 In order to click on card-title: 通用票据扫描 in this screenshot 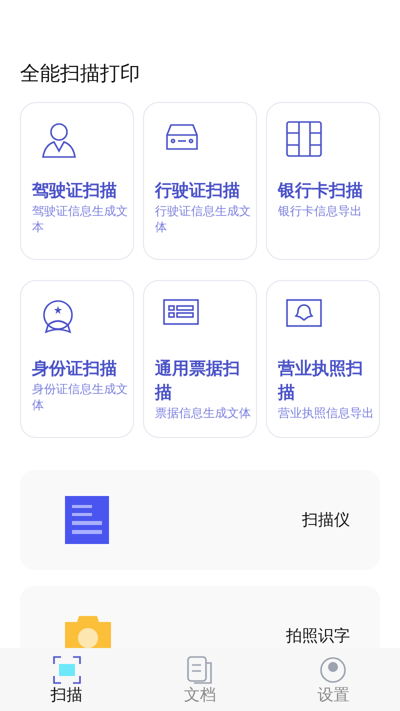, I will do `click(198, 381)`.